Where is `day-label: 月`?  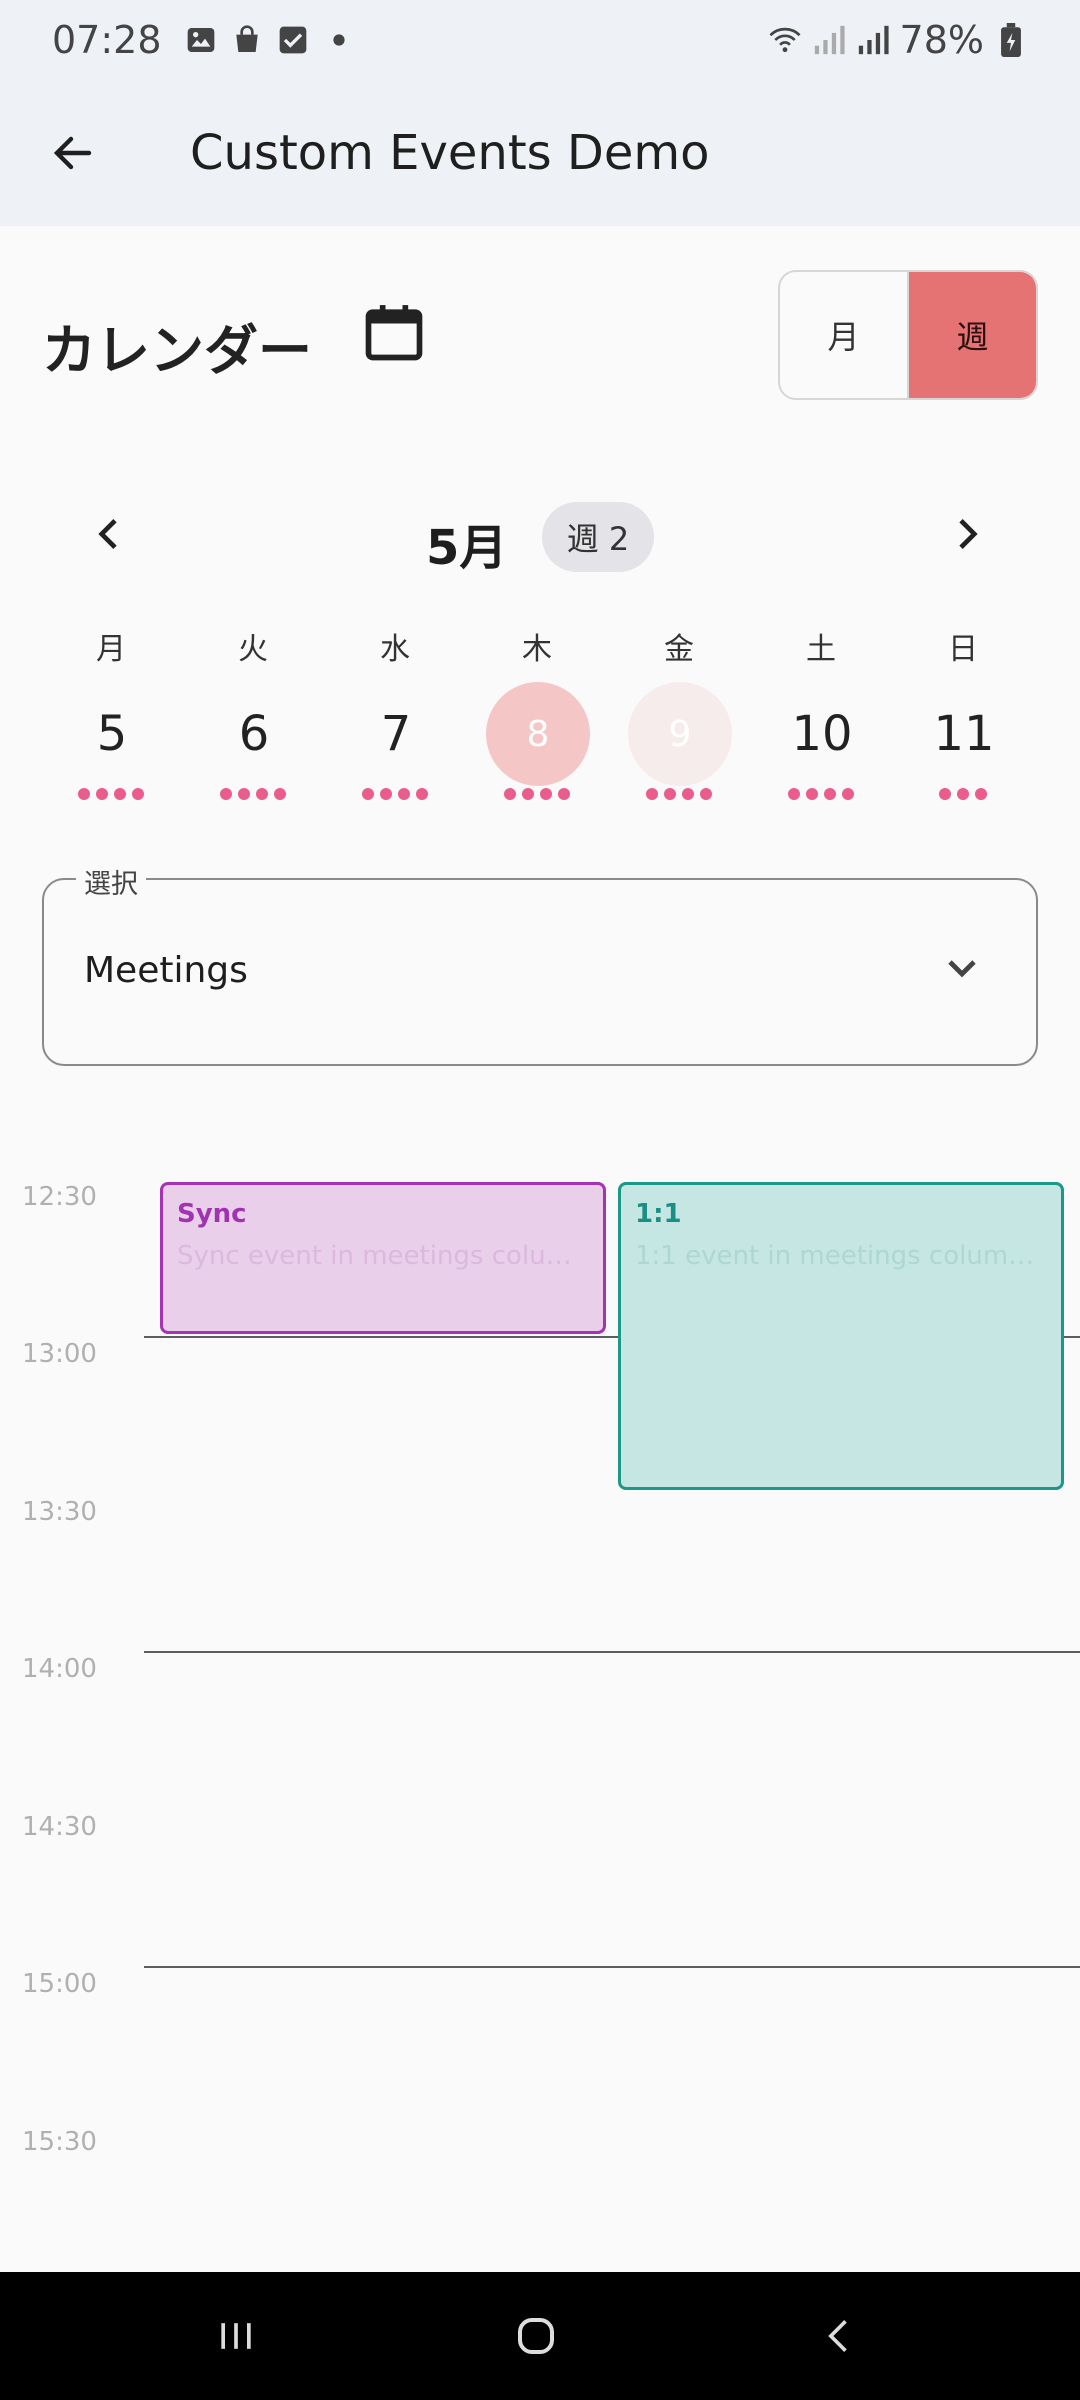
day-label: 月 is located at coordinates (111, 649).